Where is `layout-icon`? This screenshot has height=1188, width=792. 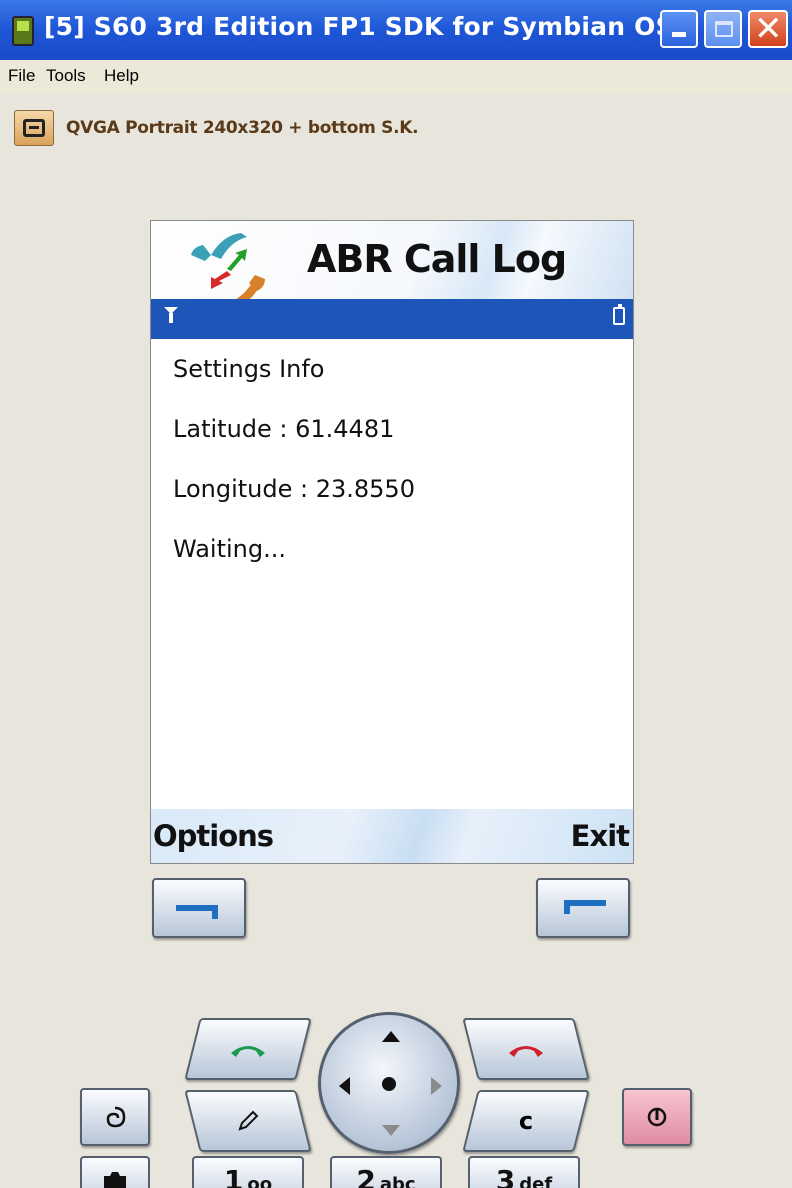 layout-icon is located at coordinates (34, 128).